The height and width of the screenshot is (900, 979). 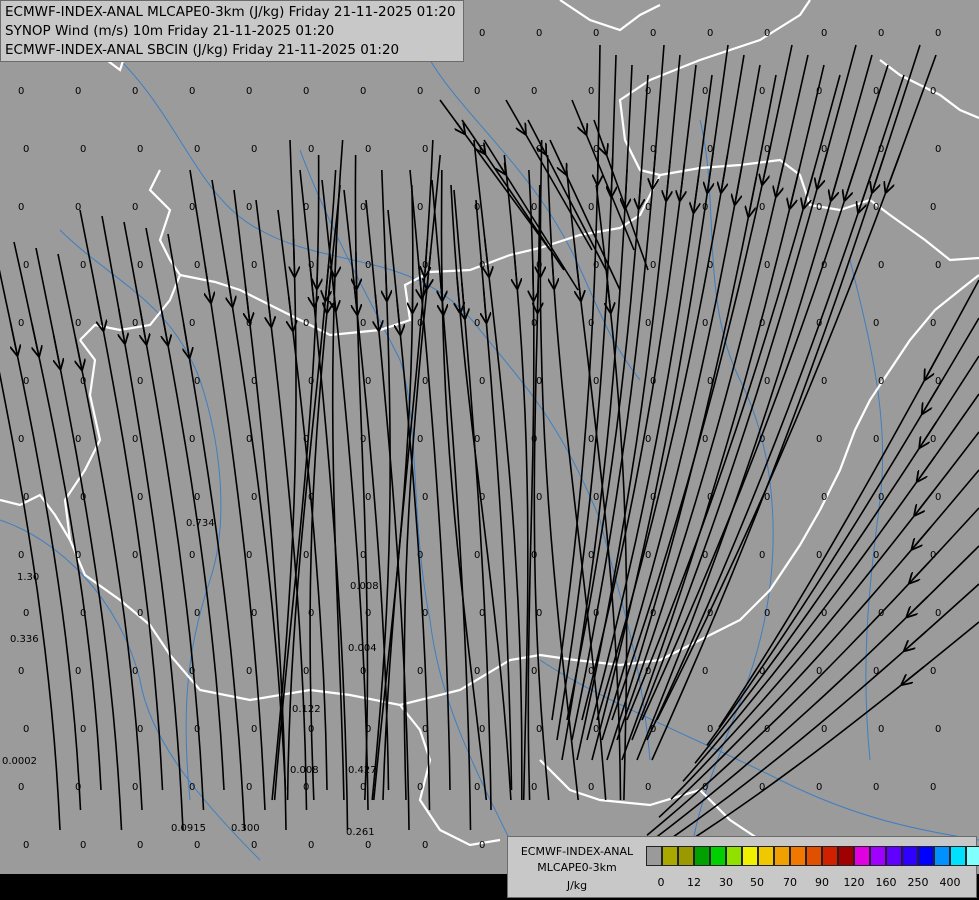 What do you see at coordinates (304, 770) in the screenshot?
I see `value-label-special: 0.008` at bounding box center [304, 770].